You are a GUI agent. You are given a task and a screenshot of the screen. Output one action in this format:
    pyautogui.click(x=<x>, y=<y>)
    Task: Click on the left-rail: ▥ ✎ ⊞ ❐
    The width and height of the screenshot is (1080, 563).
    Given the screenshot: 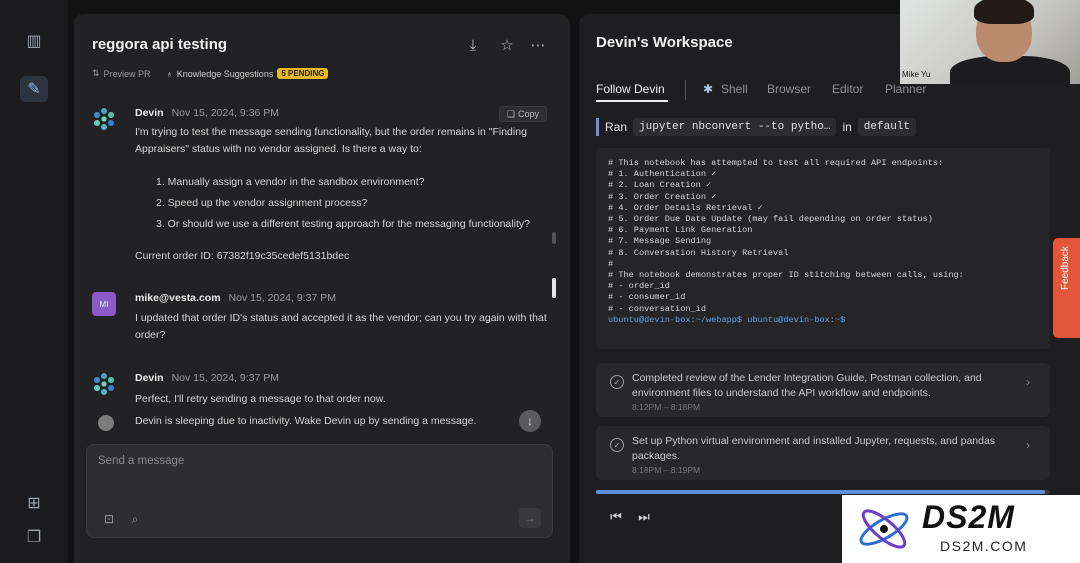 What is the action you would take?
    pyautogui.click(x=34, y=281)
    